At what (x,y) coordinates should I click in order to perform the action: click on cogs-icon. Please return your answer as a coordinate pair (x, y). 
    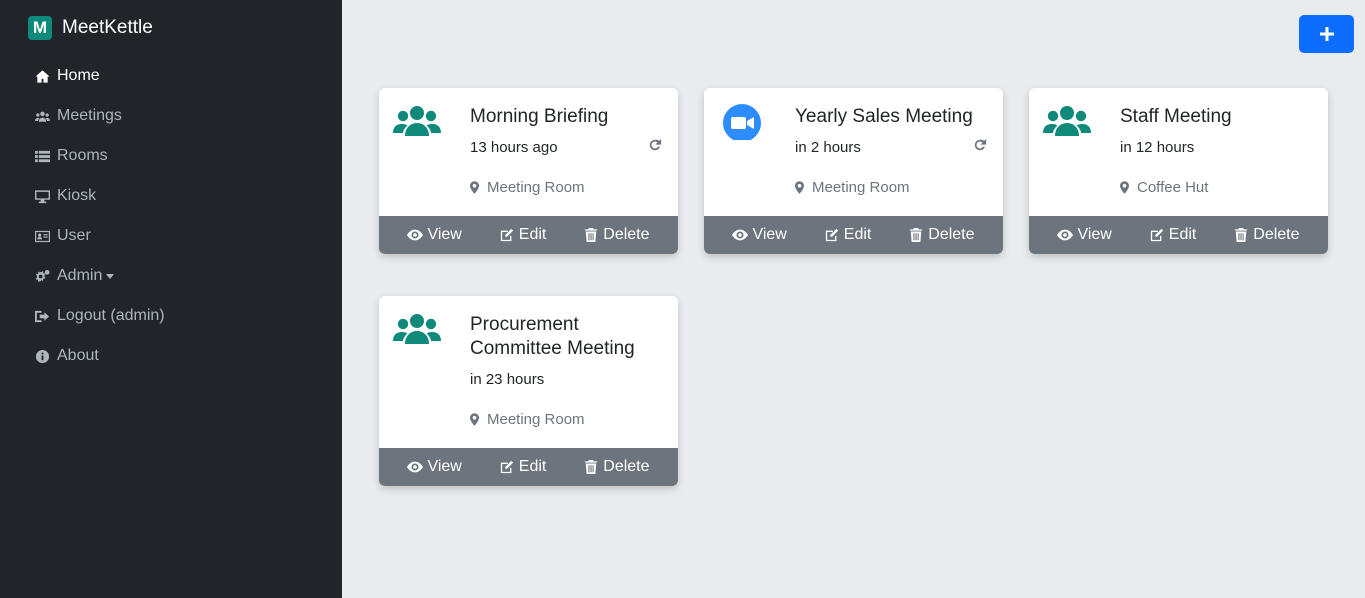
    Looking at the image, I should click on (42, 276).